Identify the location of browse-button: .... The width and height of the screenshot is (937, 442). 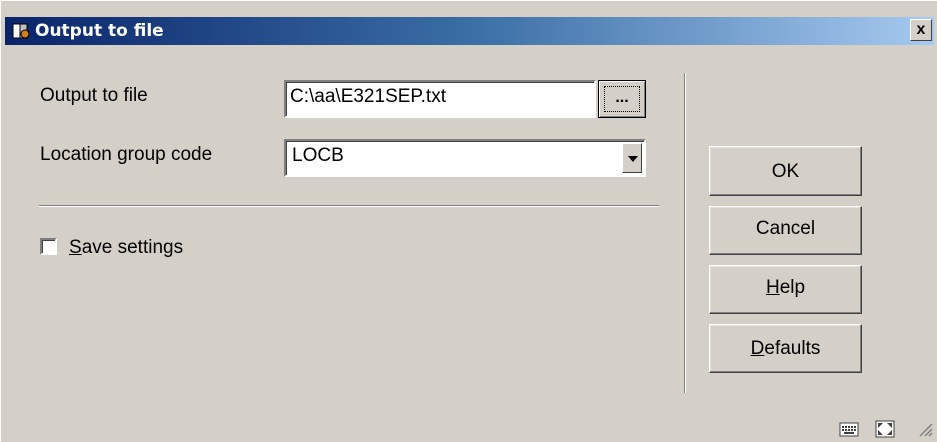
(622, 99).